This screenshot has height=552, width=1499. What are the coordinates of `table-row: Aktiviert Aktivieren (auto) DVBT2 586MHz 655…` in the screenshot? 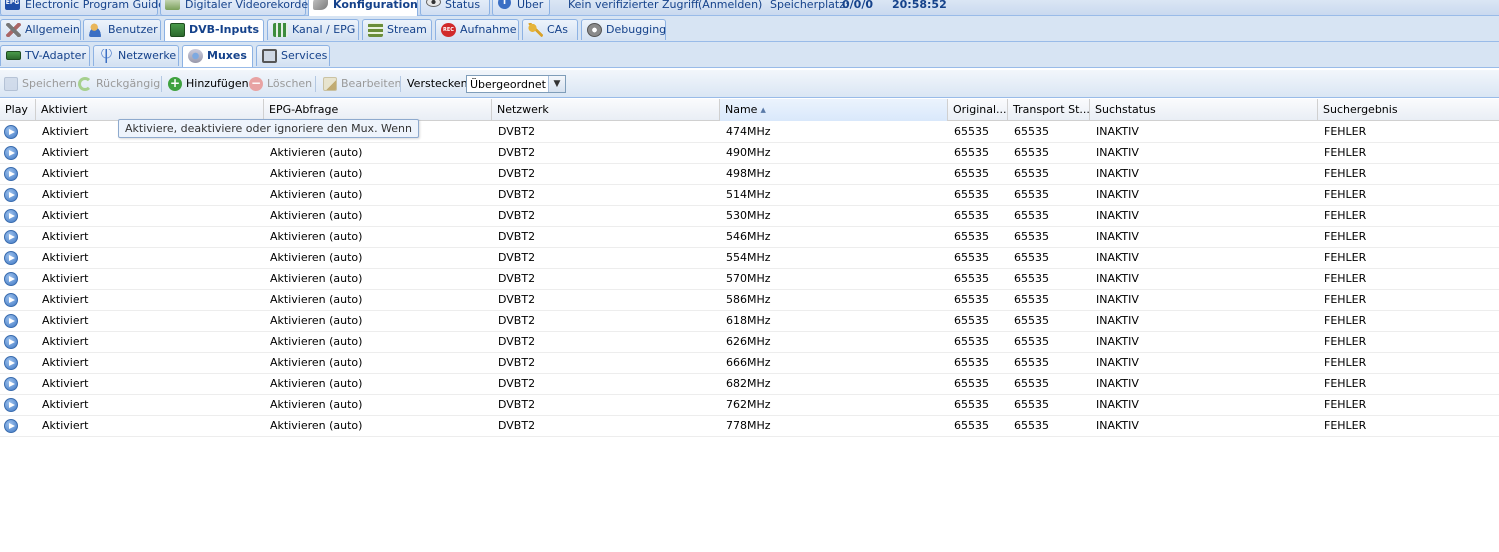 It's located at (749, 300).